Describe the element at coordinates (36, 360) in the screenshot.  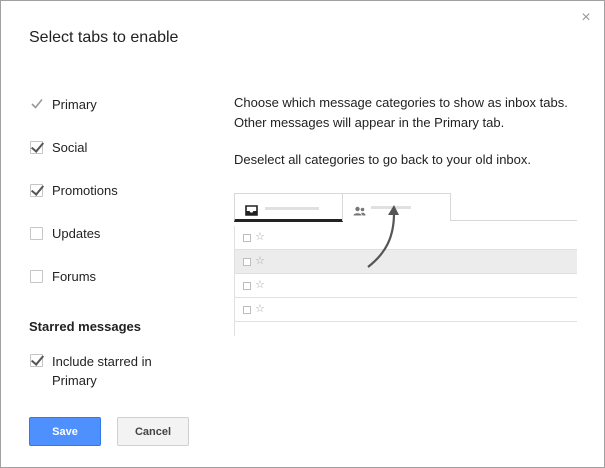
I see `starred-checkbox` at that location.